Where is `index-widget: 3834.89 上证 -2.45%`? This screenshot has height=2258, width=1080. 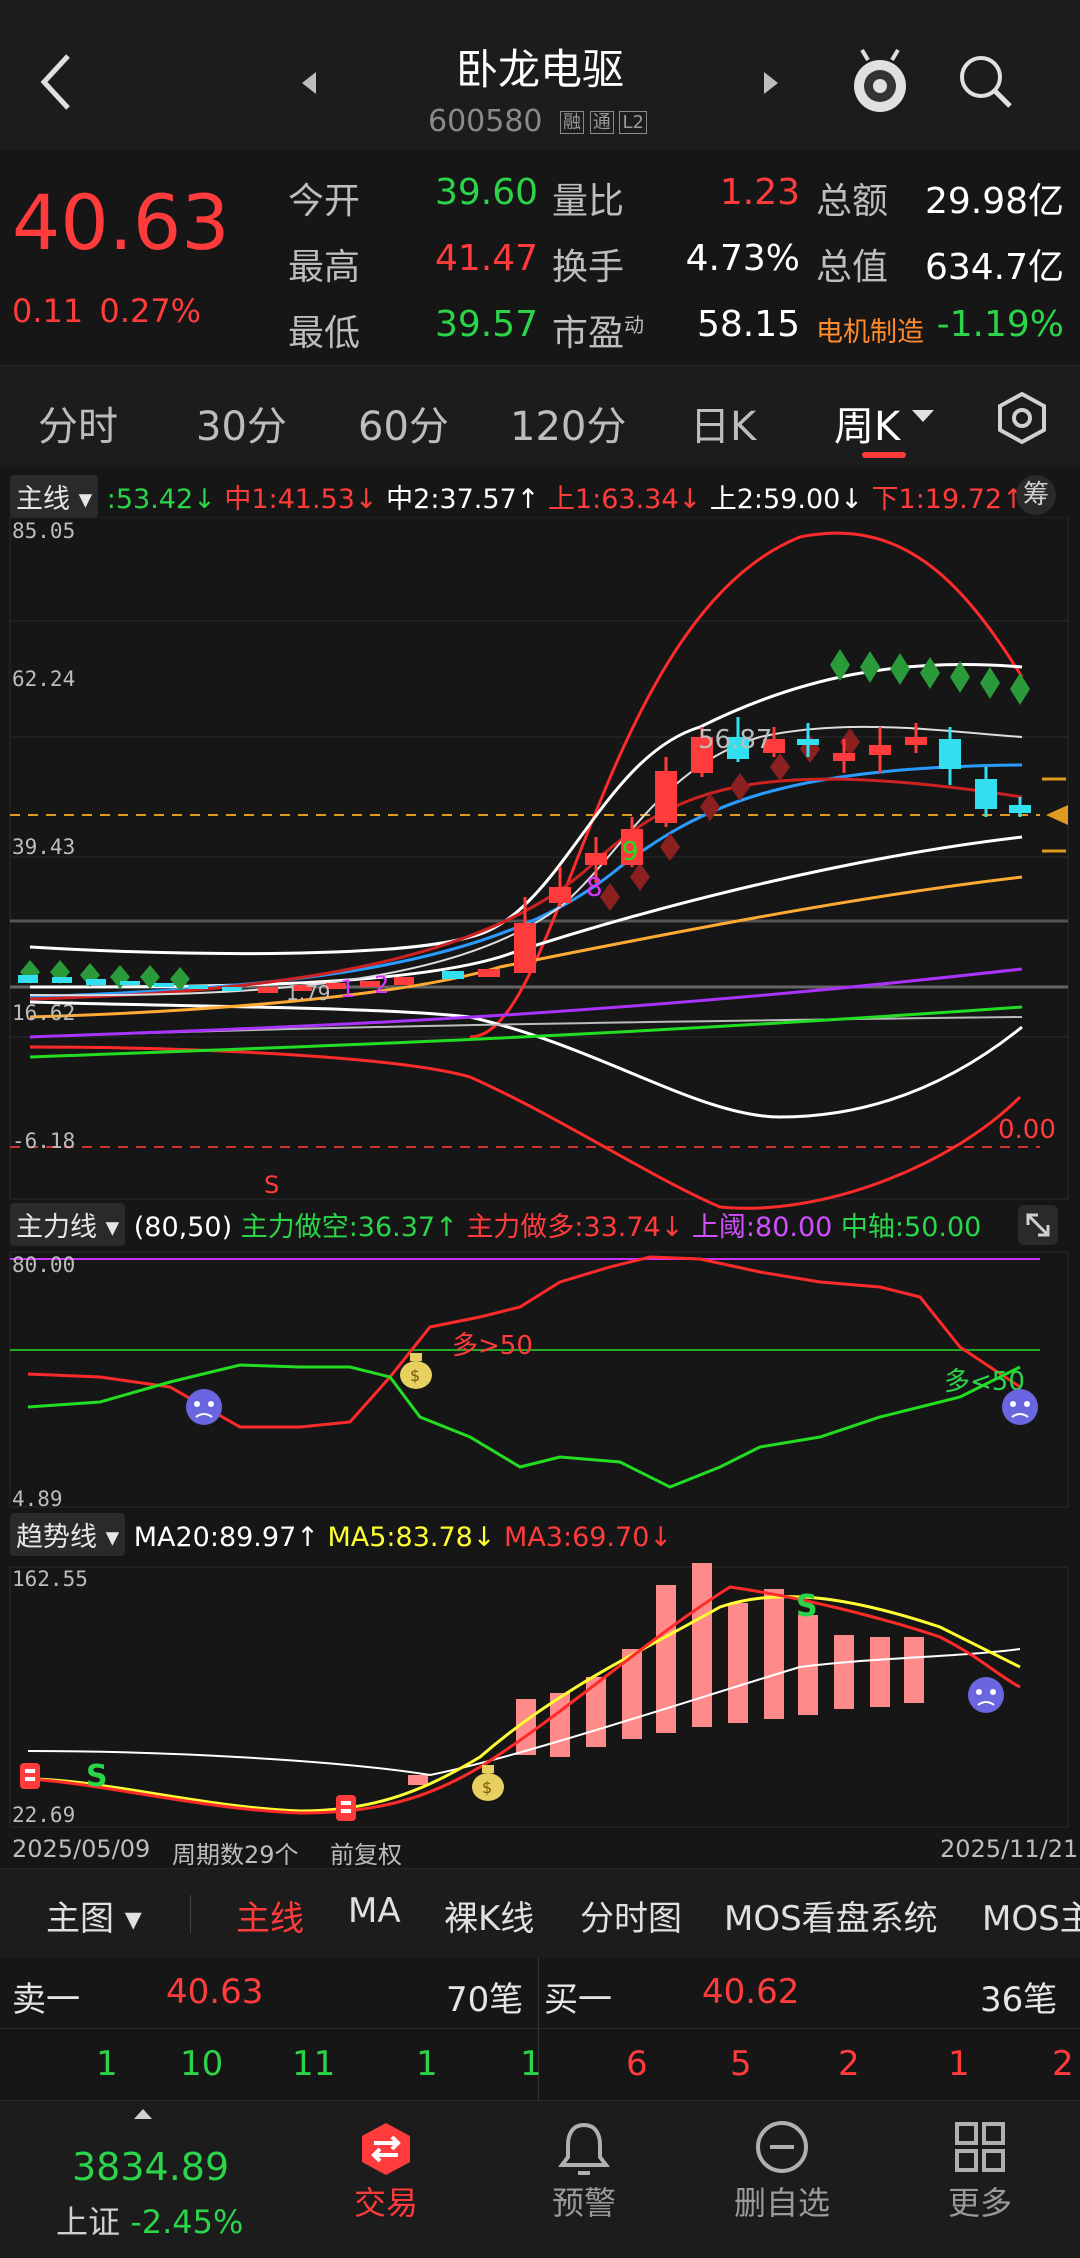
index-widget: 3834.89 上证 -2.45% is located at coordinates (145, 2179).